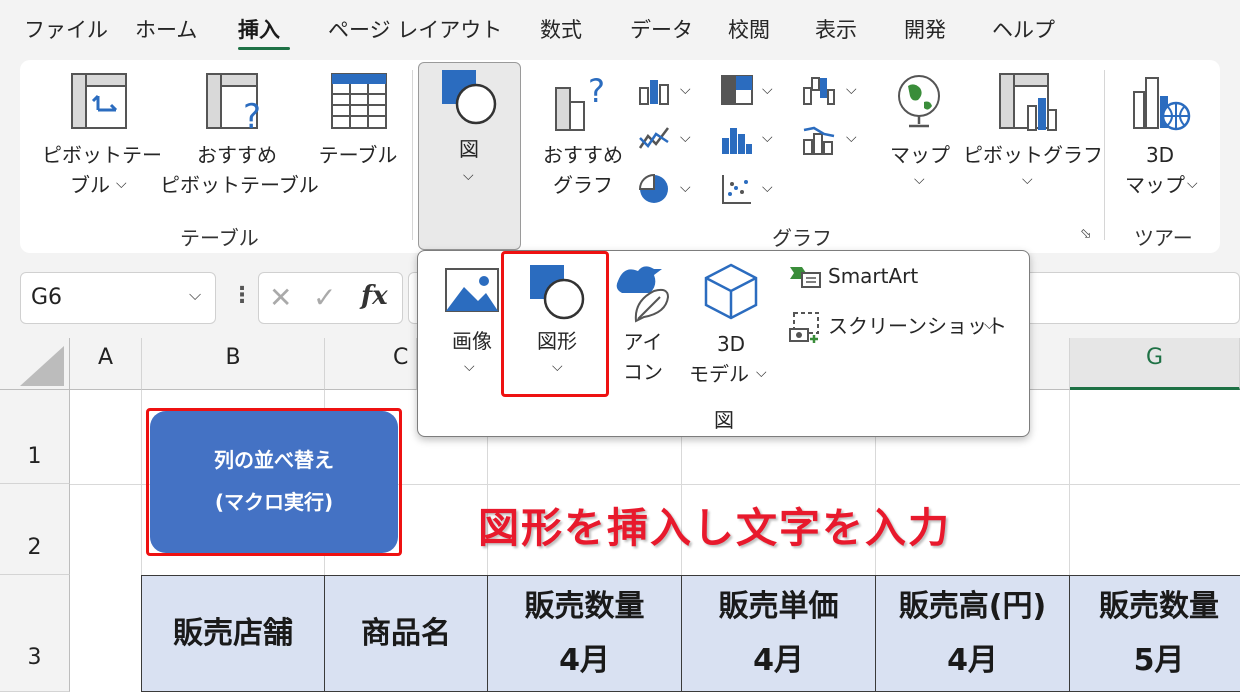 This screenshot has height=692, width=1240. Describe the element at coordinates (714, 528) in the screenshot. I see `annotation-text: 図形を挿入し文字を入力` at that location.